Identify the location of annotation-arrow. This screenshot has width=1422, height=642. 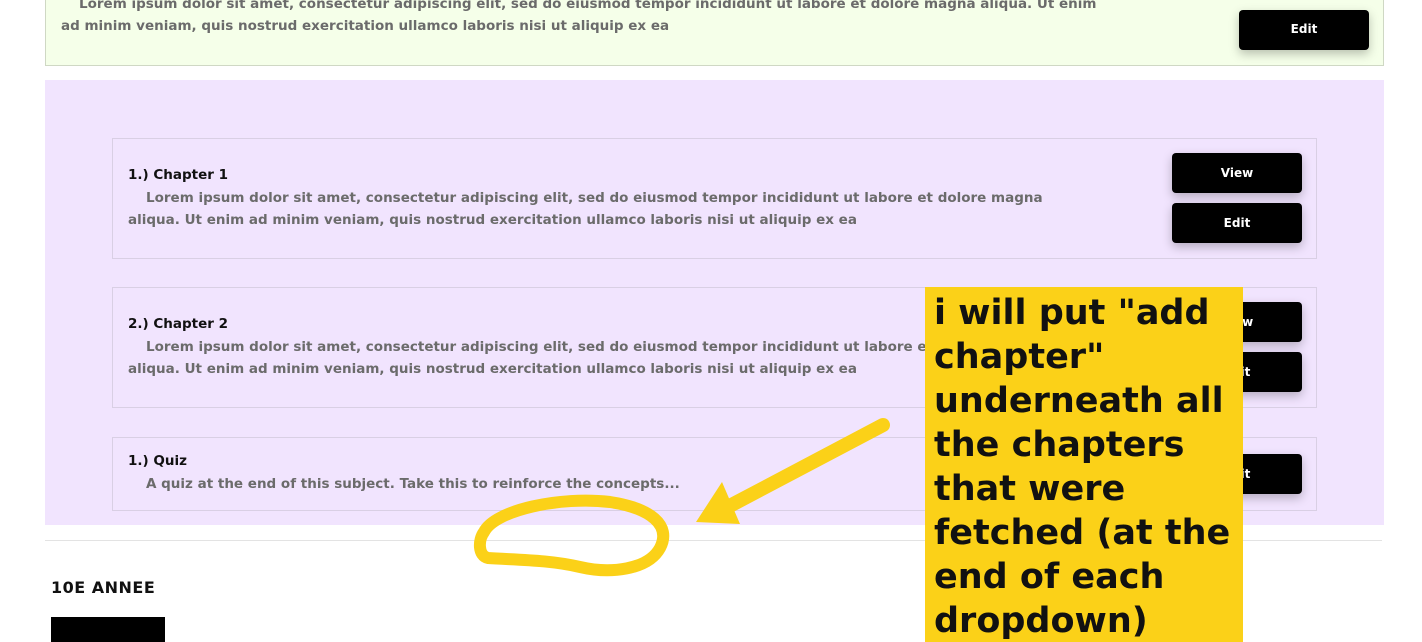
(793, 471).